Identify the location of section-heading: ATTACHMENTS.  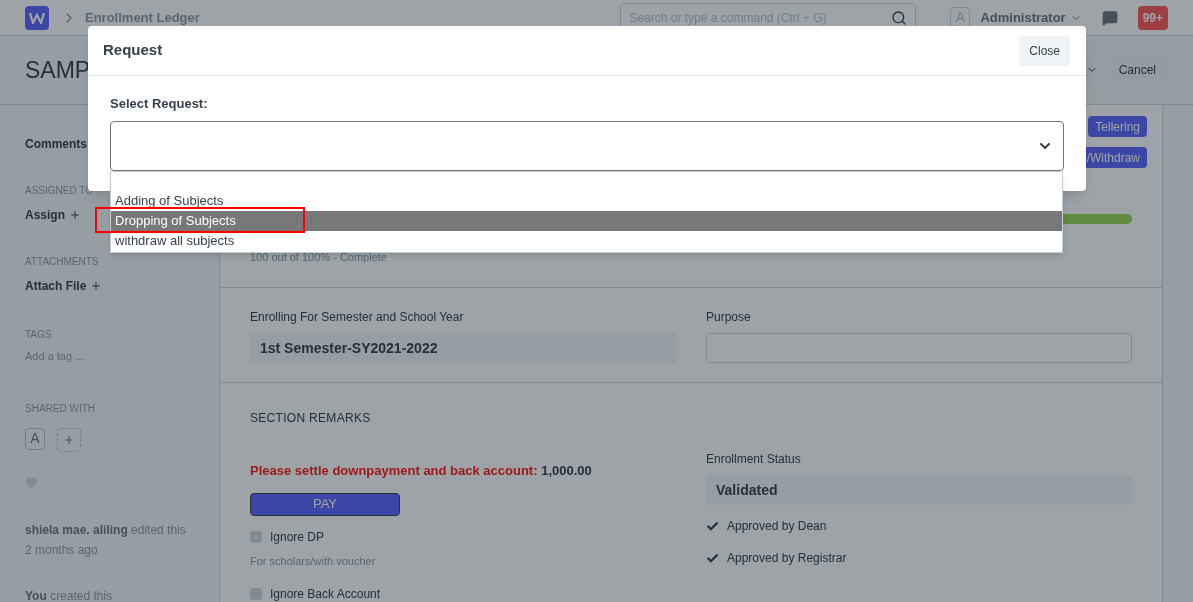
(62, 262).